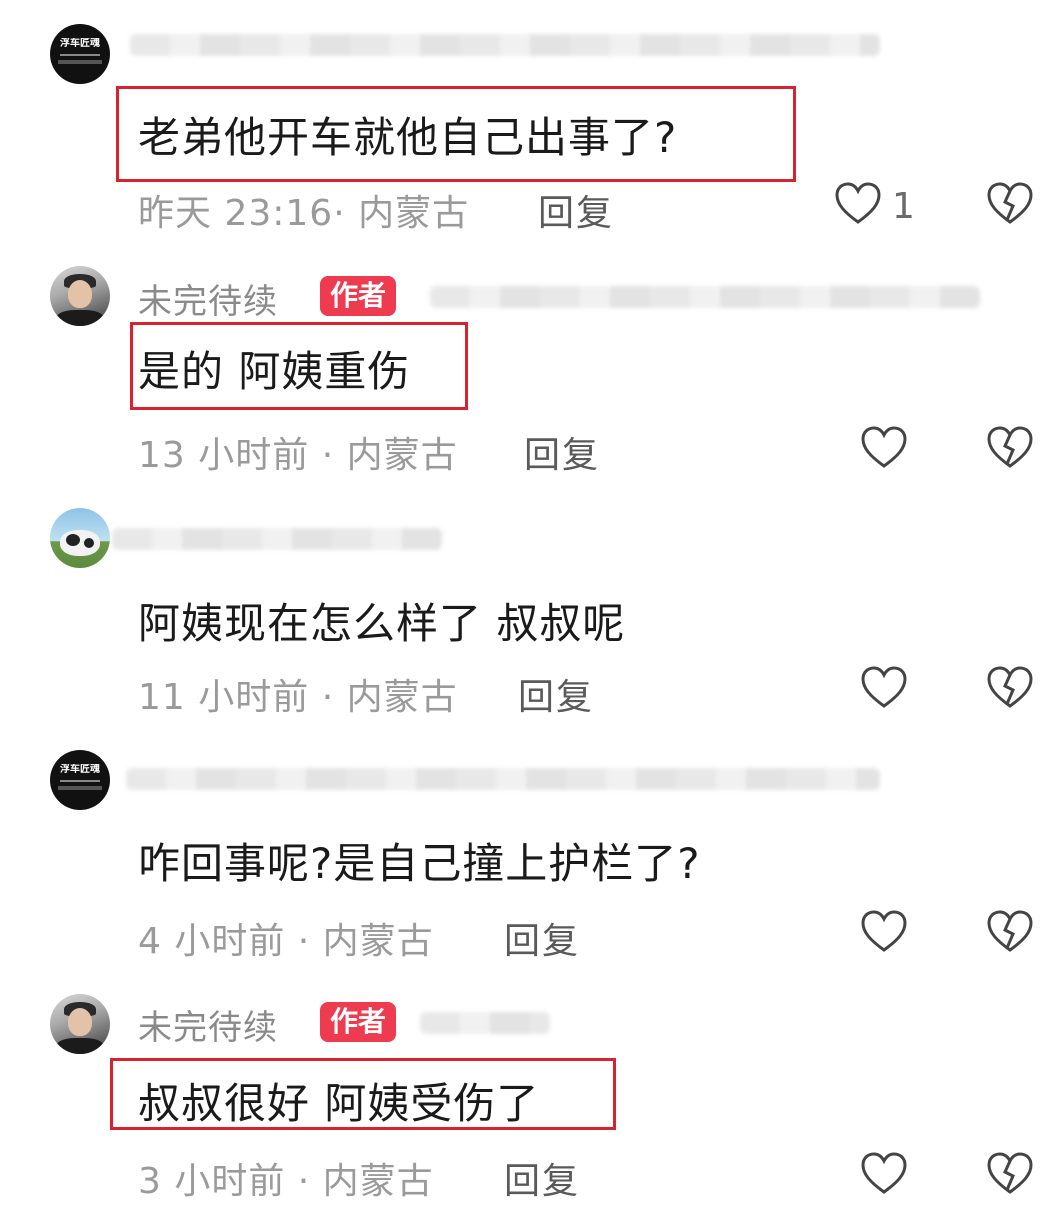  I want to click on comment-text: 咋回事呢?是自己撞上护栏了?, so click(419, 863).